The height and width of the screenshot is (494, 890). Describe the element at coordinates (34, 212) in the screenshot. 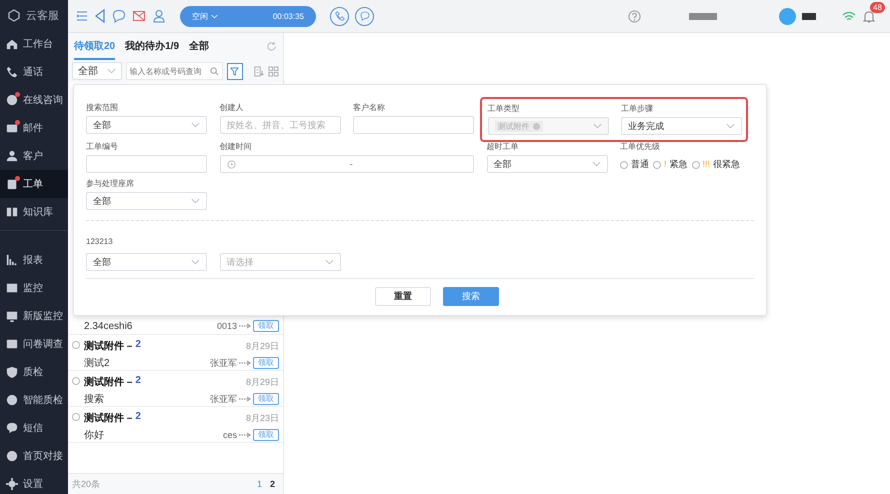

I see `sidebar-item: 知识库` at that location.